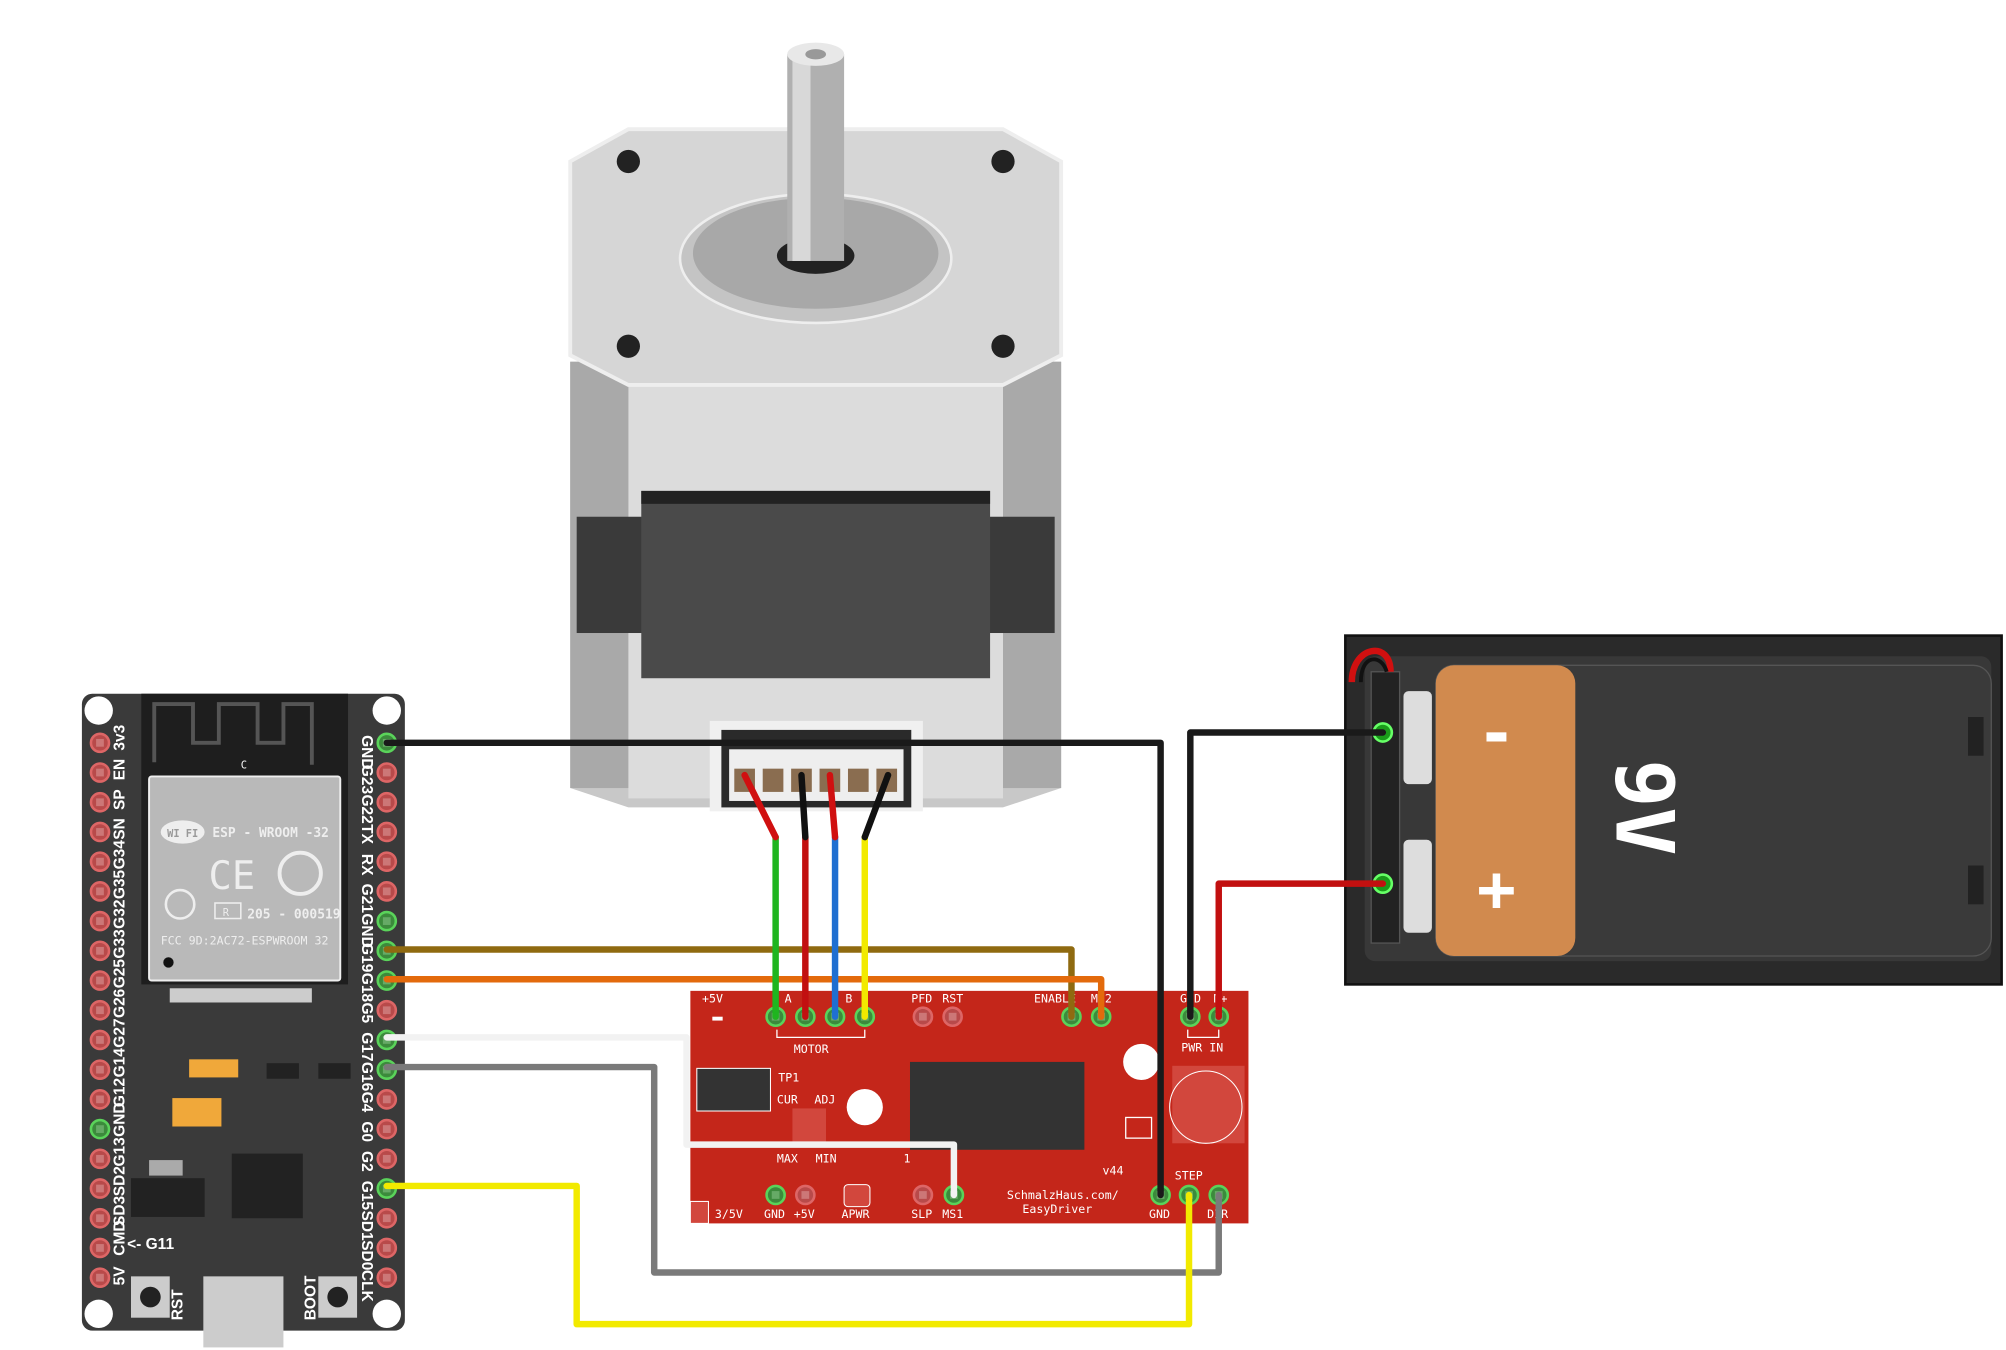 Image resolution: width=2006 pixels, height=1350 pixels. I want to click on esp-pin-left-9-pad, so click(100, 1010).